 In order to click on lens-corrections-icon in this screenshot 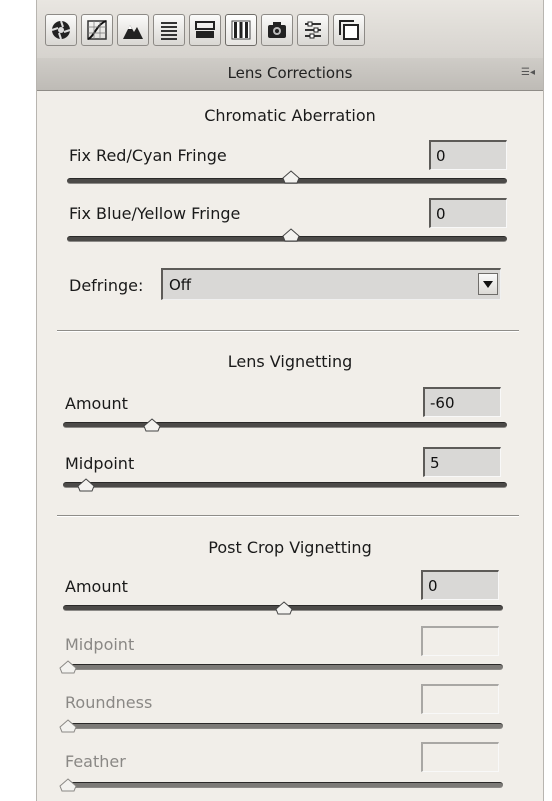, I will do `click(241, 30)`.